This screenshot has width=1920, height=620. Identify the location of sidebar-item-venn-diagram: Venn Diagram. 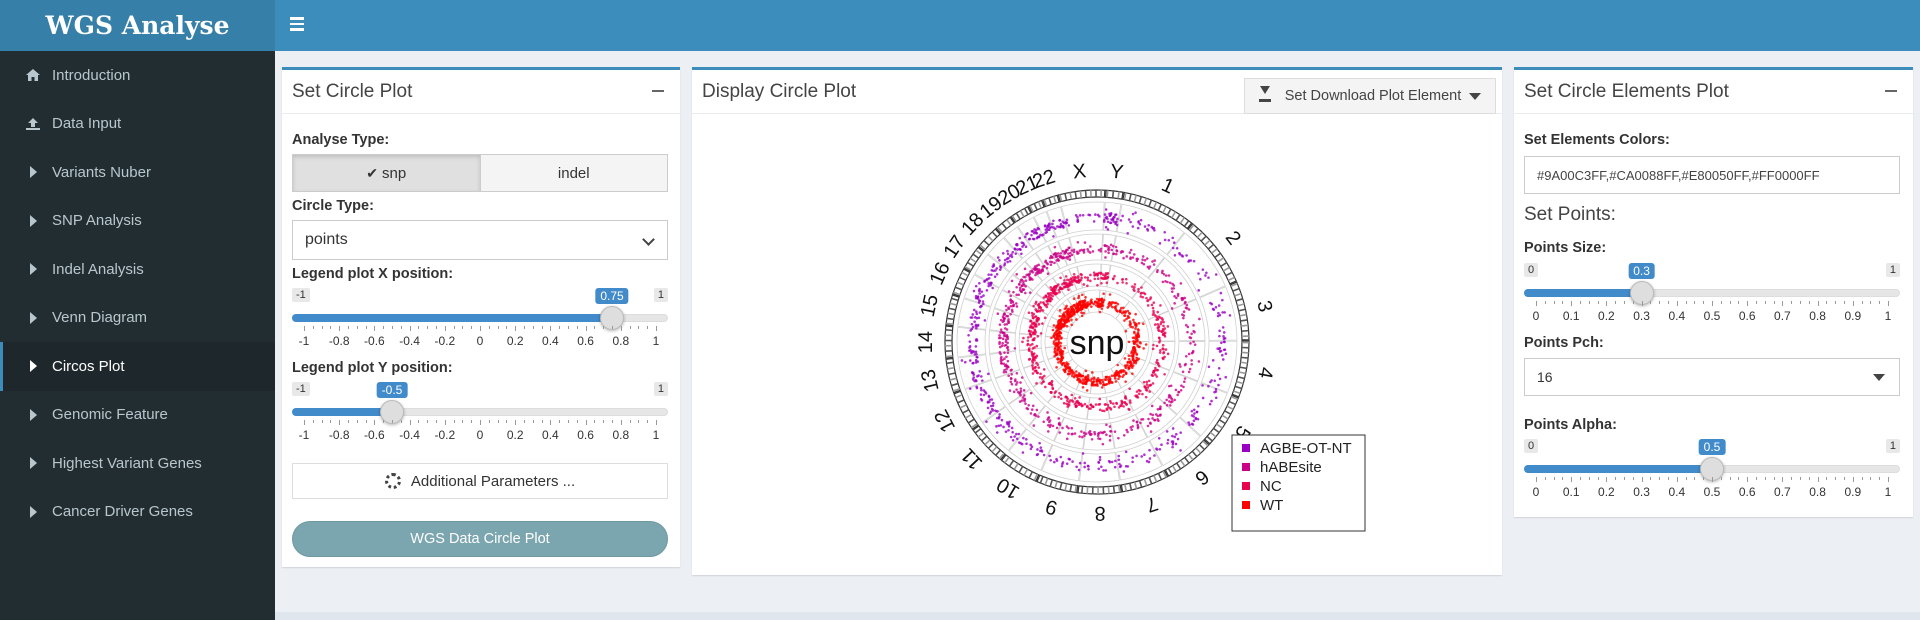
(137, 318).